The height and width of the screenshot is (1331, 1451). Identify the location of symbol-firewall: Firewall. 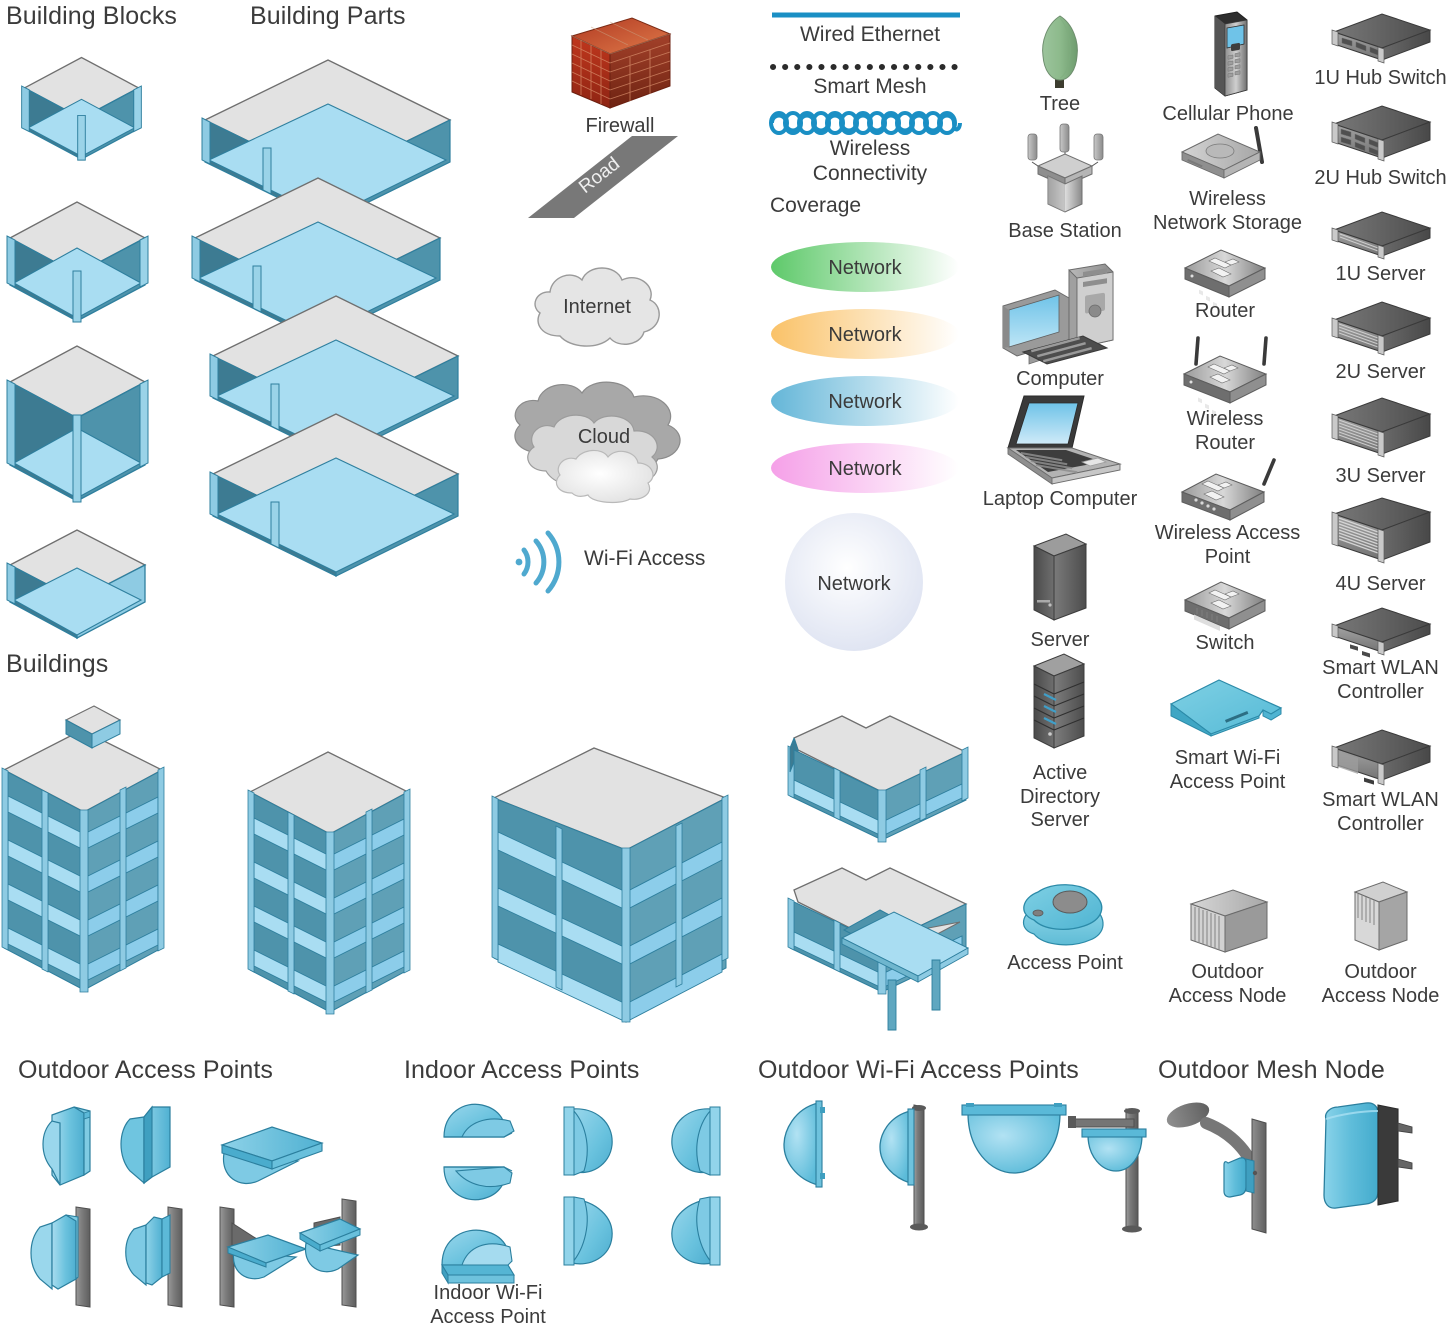
(620, 77).